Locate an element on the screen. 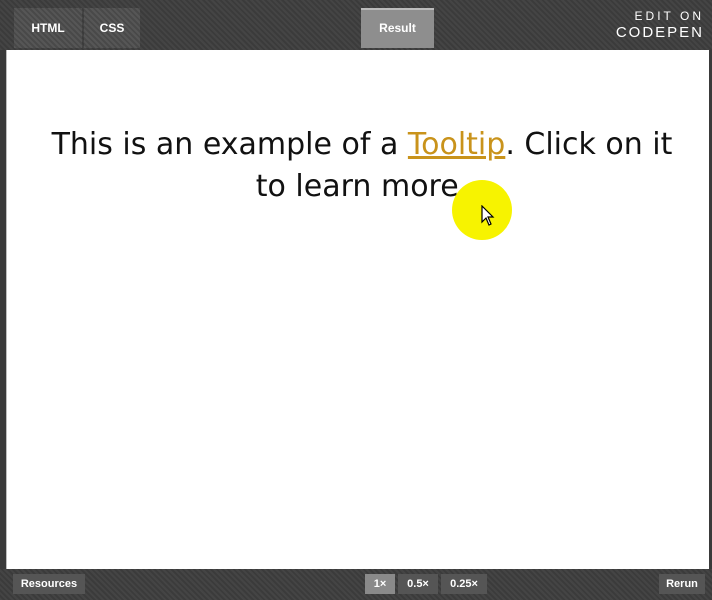  mouse-pointer-icon is located at coordinates (488, 215).